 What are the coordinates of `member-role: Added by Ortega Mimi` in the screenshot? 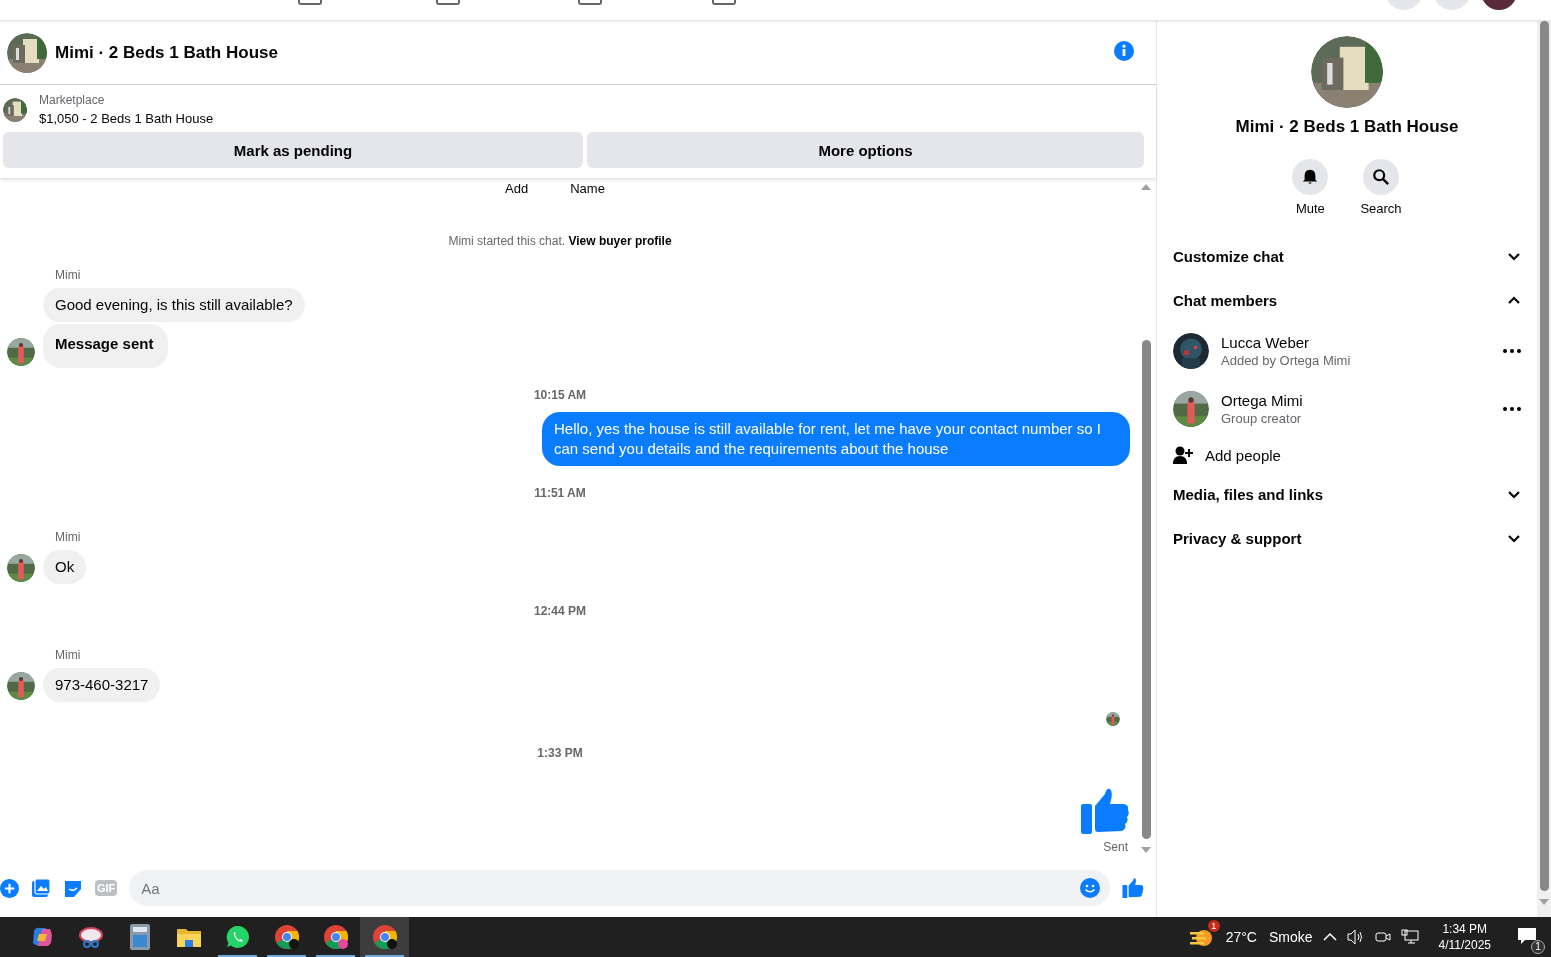 It's located at (1286, 360).